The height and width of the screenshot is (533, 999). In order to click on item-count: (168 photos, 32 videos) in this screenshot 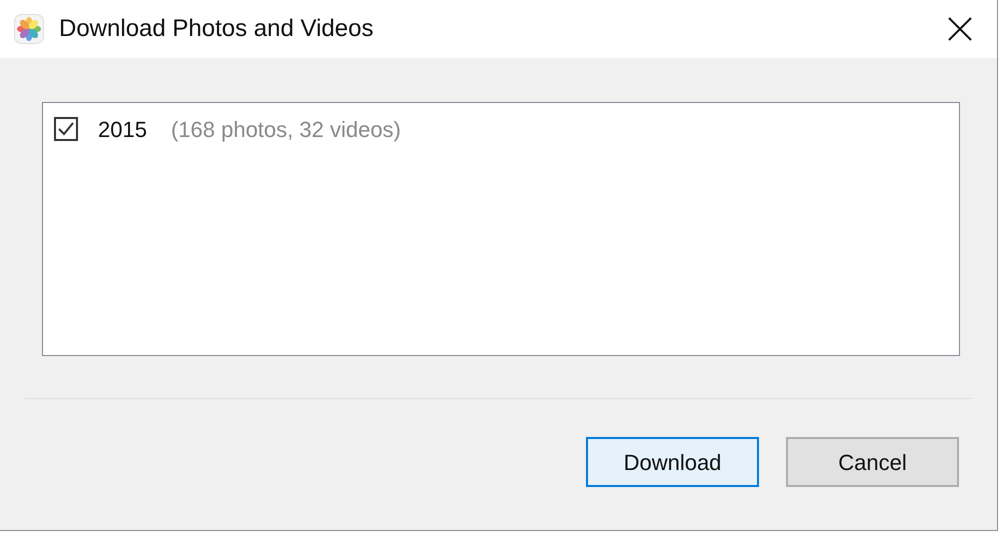, I will do `click(285, 130)`.